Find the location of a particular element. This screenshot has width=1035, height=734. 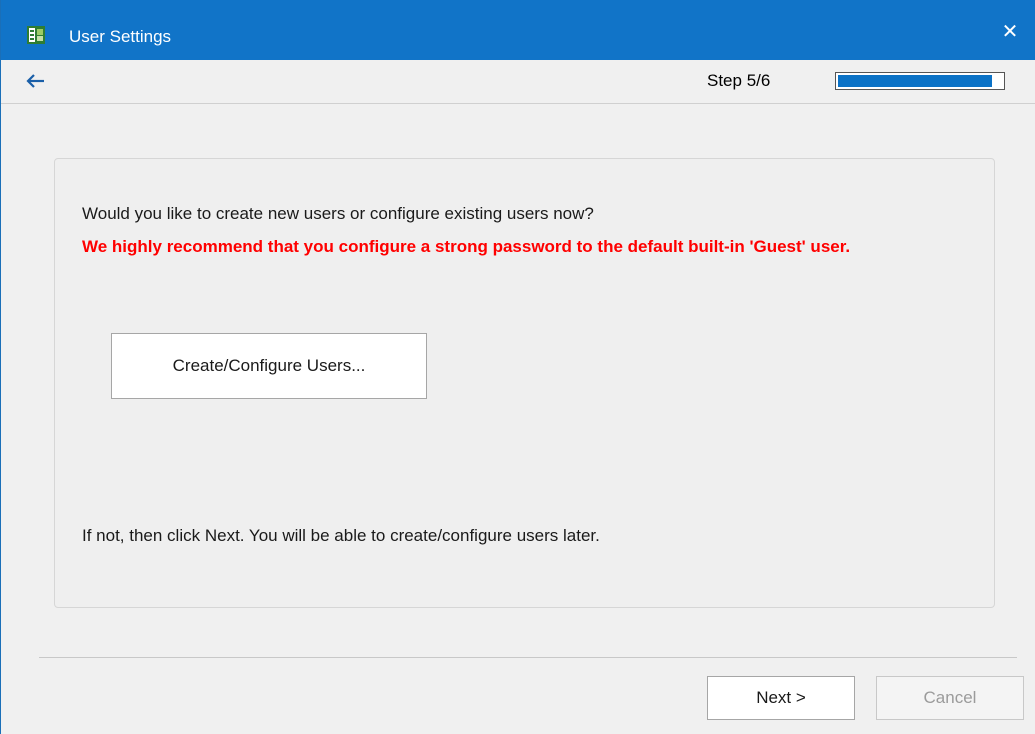

wizard-nav-bar: Step 5/6 is located at coordinates (518, 82).